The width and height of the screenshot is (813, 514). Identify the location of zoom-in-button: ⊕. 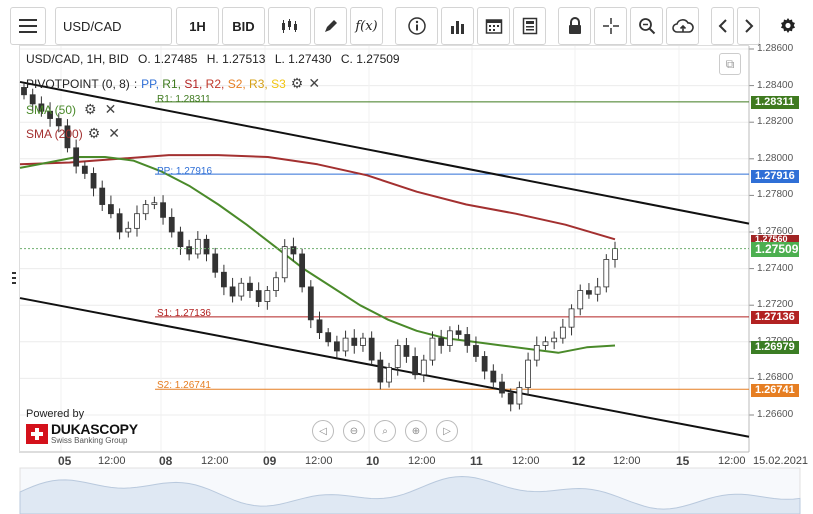
(416, 431).